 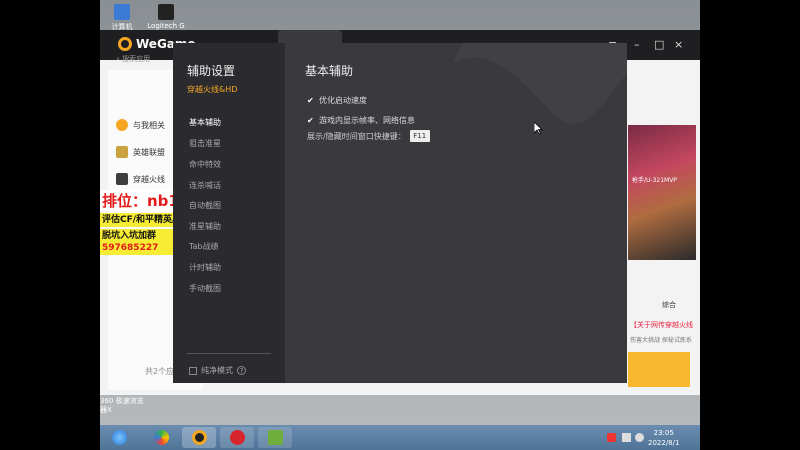 I want to click on option-optimize-startup: ✔ 优化启动速度, so click(x=337, y=100).